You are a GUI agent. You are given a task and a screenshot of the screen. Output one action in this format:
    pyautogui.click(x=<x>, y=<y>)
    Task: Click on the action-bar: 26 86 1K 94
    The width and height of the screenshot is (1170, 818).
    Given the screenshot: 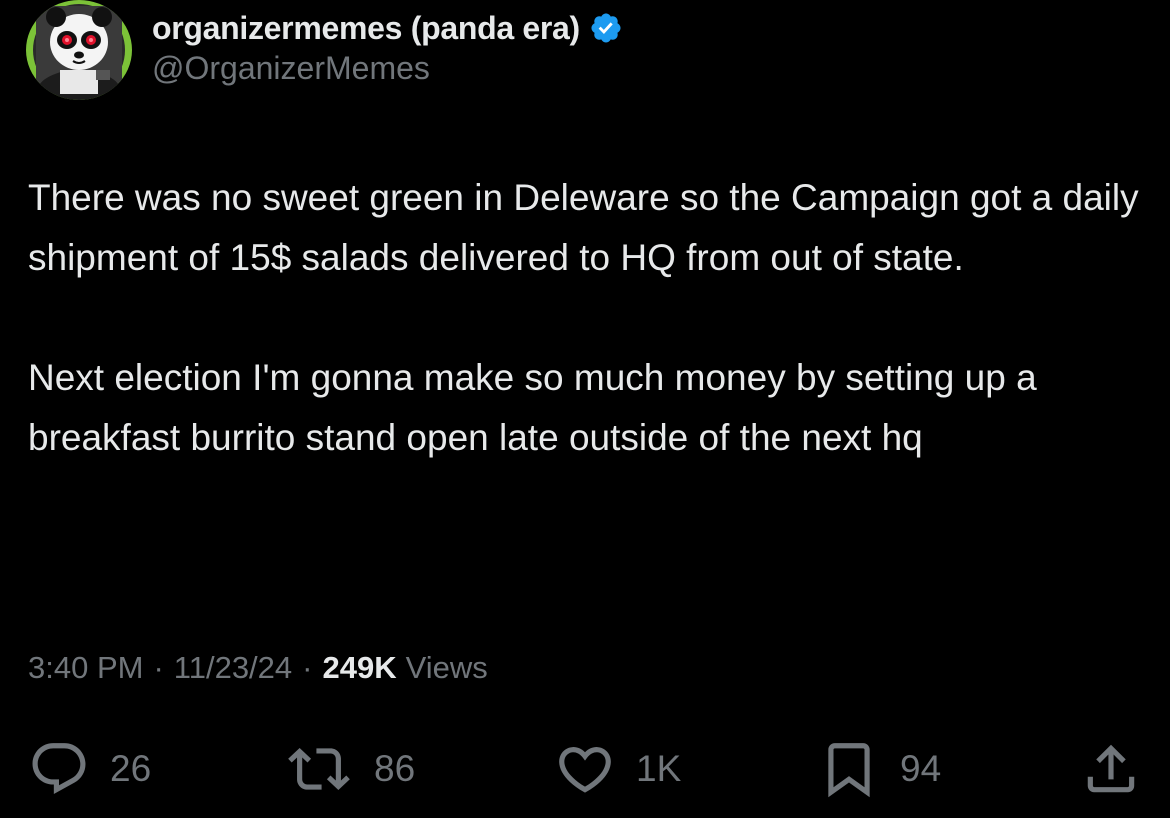 What is the action you would take?
    pyautogui.click(x=585, y=769)
    